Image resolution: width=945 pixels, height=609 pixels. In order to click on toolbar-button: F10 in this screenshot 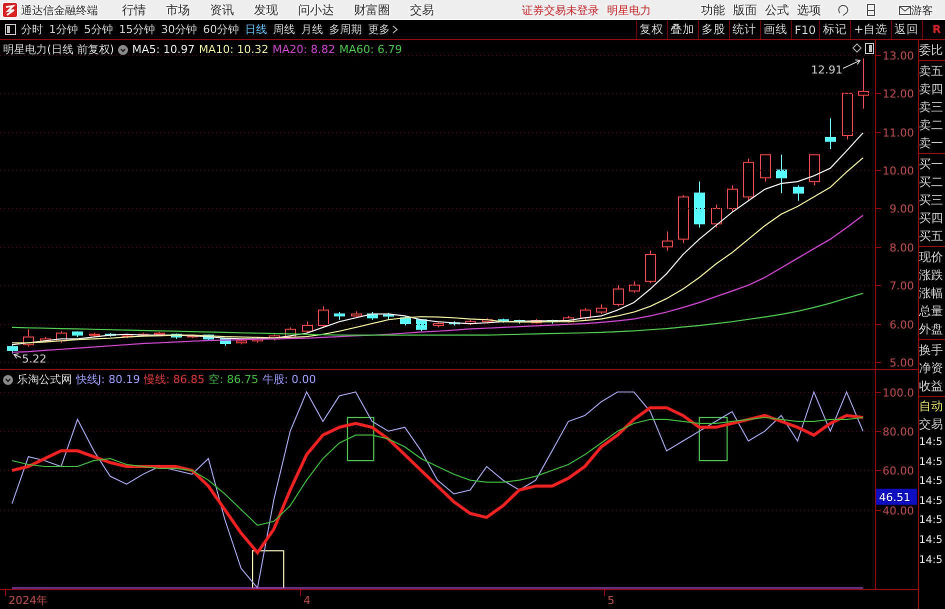, I will do `click(804, 29)`.